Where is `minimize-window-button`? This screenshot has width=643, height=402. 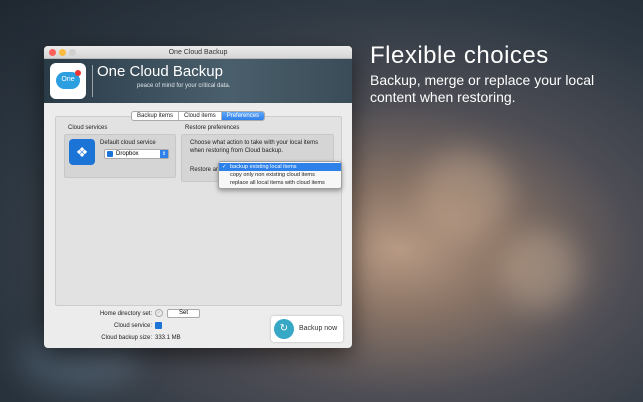 minimize-window-button is located at coordinates (62, 52).